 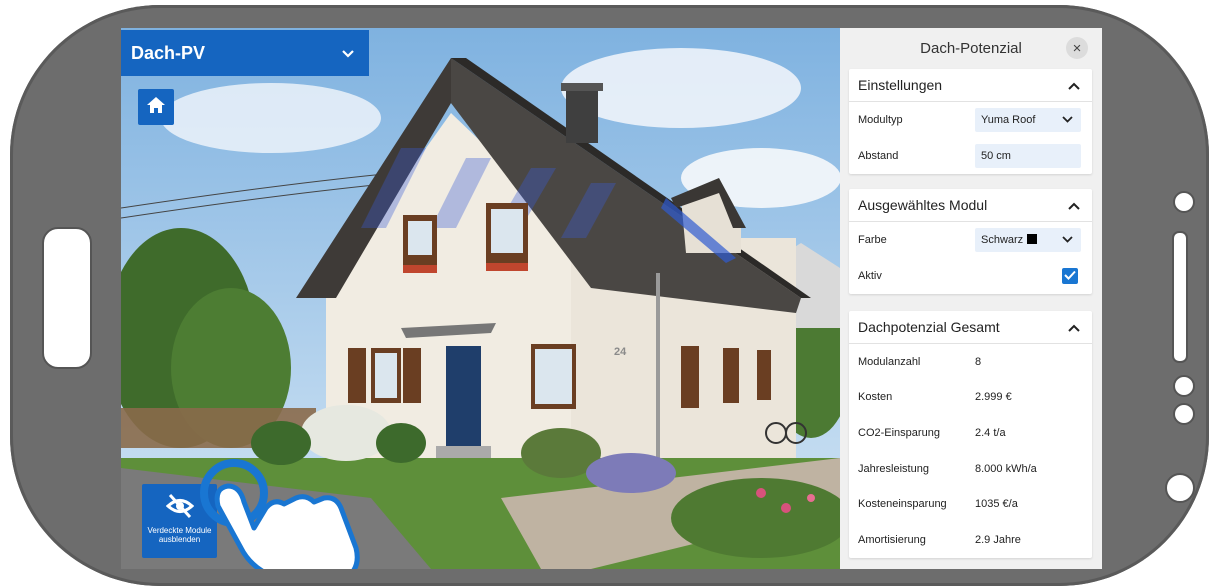 I want to click on selected-module-card-title: Ausgewähltes Modul, so click(x=923, y=205).